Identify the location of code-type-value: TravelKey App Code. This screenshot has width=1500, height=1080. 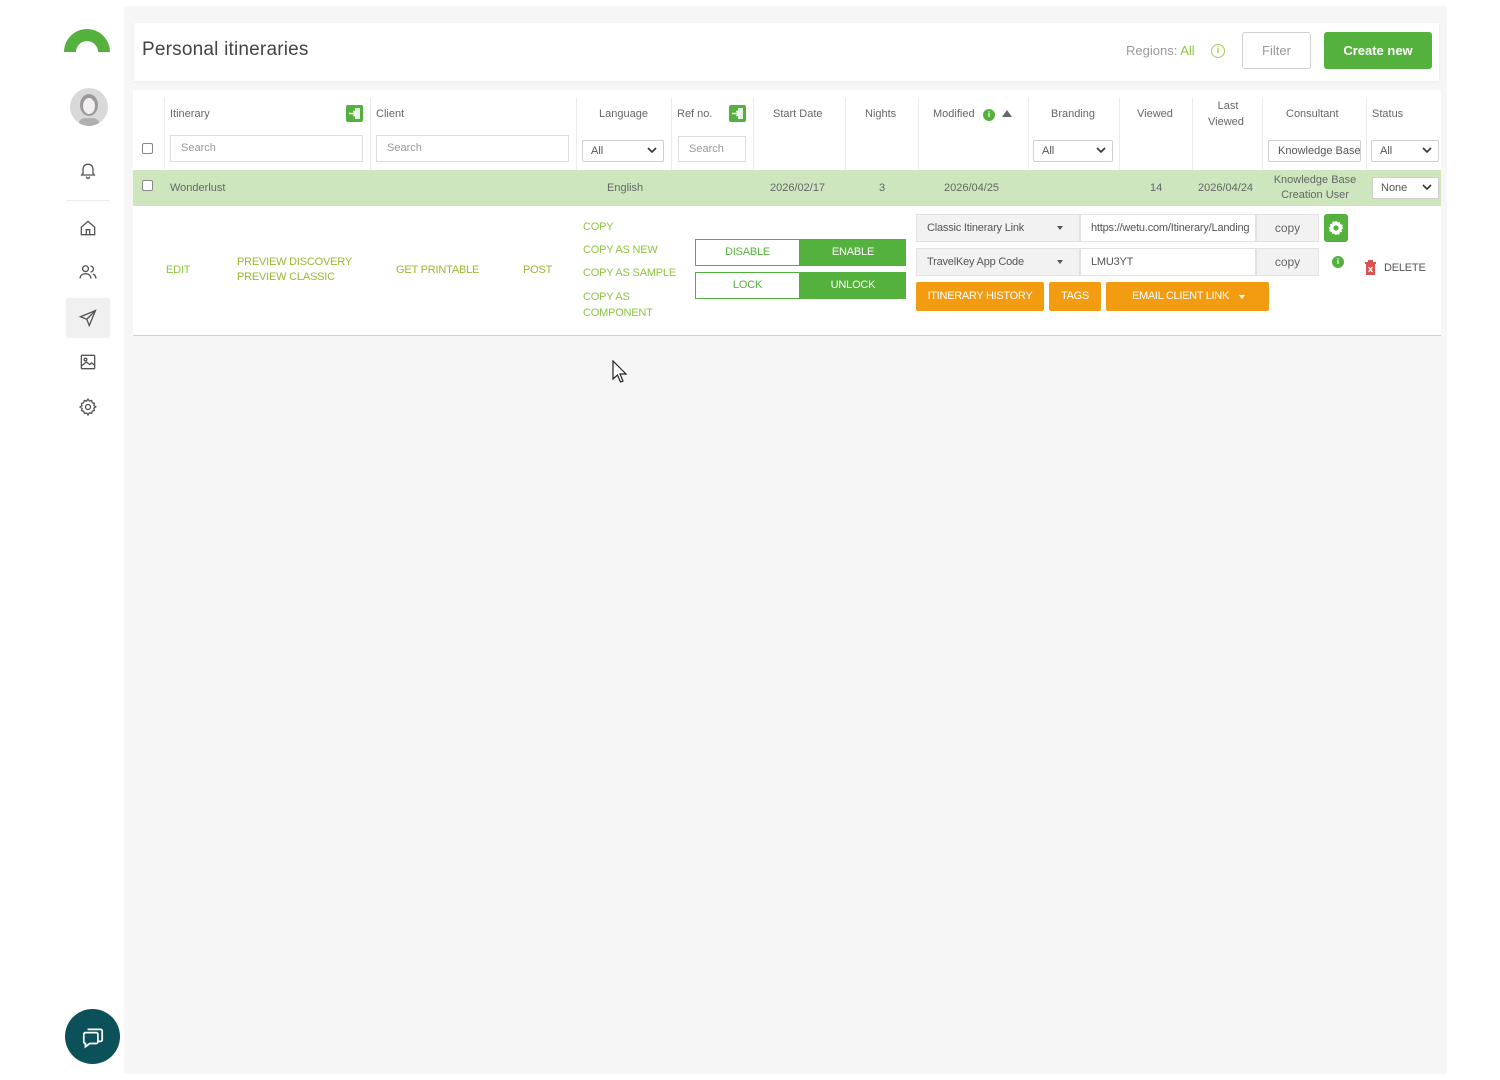
(975, 262).